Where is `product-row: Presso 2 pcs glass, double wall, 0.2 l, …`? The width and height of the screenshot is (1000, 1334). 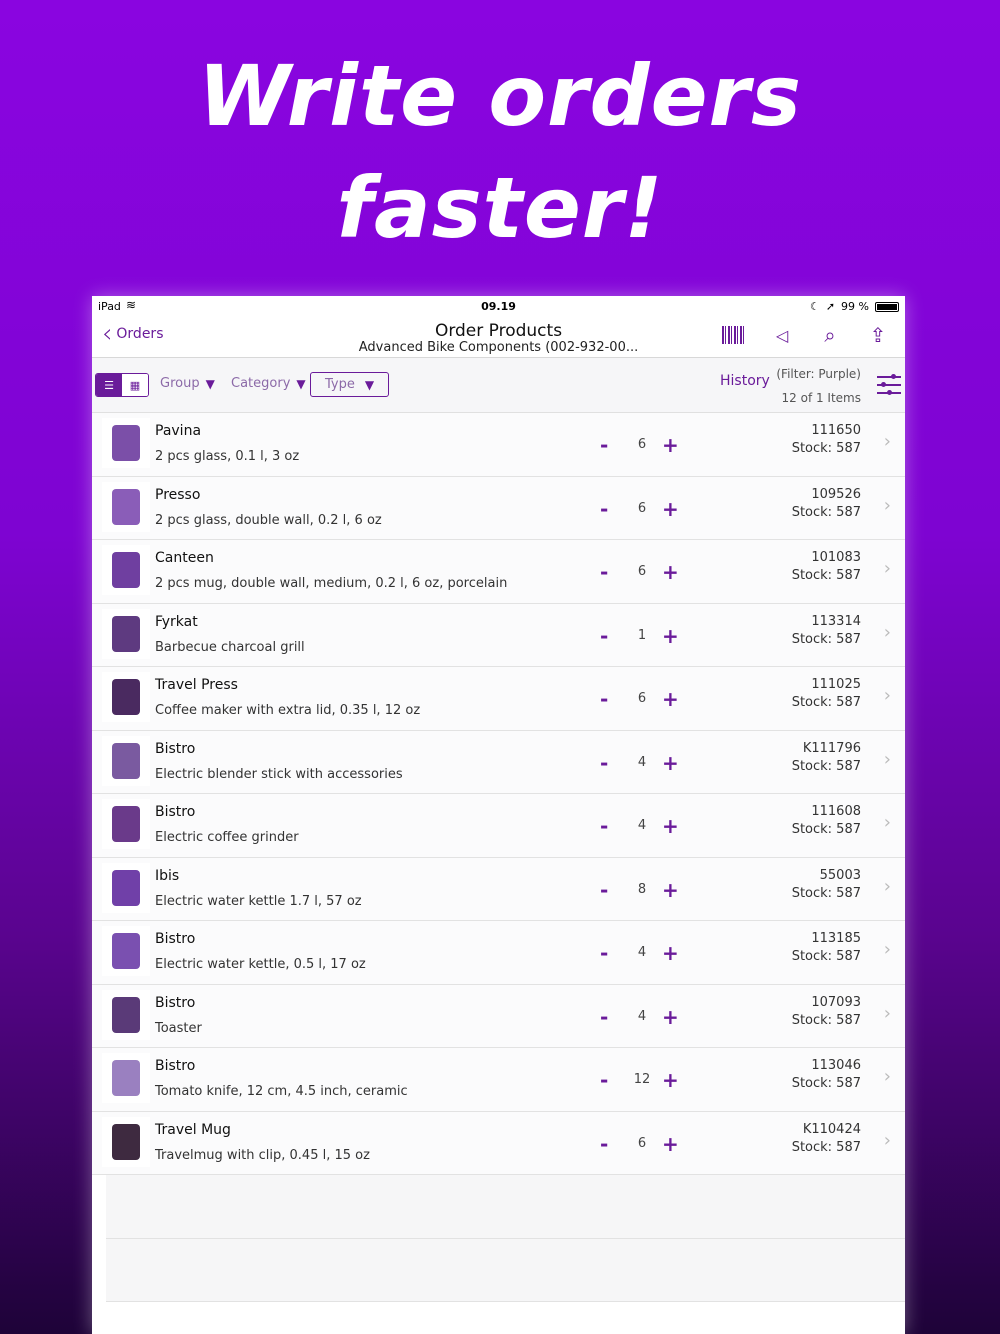 product-row: Presso 2 pcs glass, double wall, 0.2 l, … is located at coordinates (498, 508).